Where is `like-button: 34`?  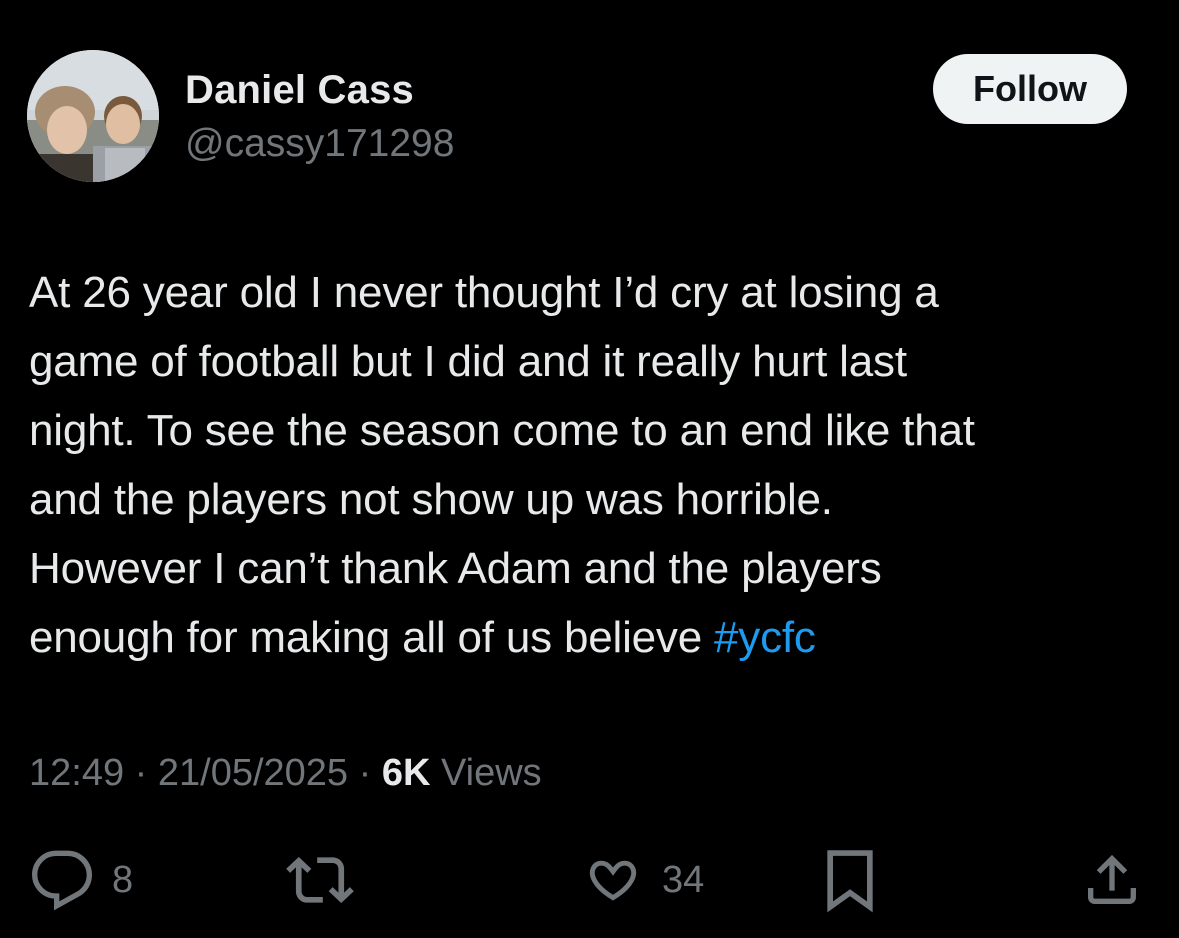
like-button: 34 is located at coordinates (643, 880).